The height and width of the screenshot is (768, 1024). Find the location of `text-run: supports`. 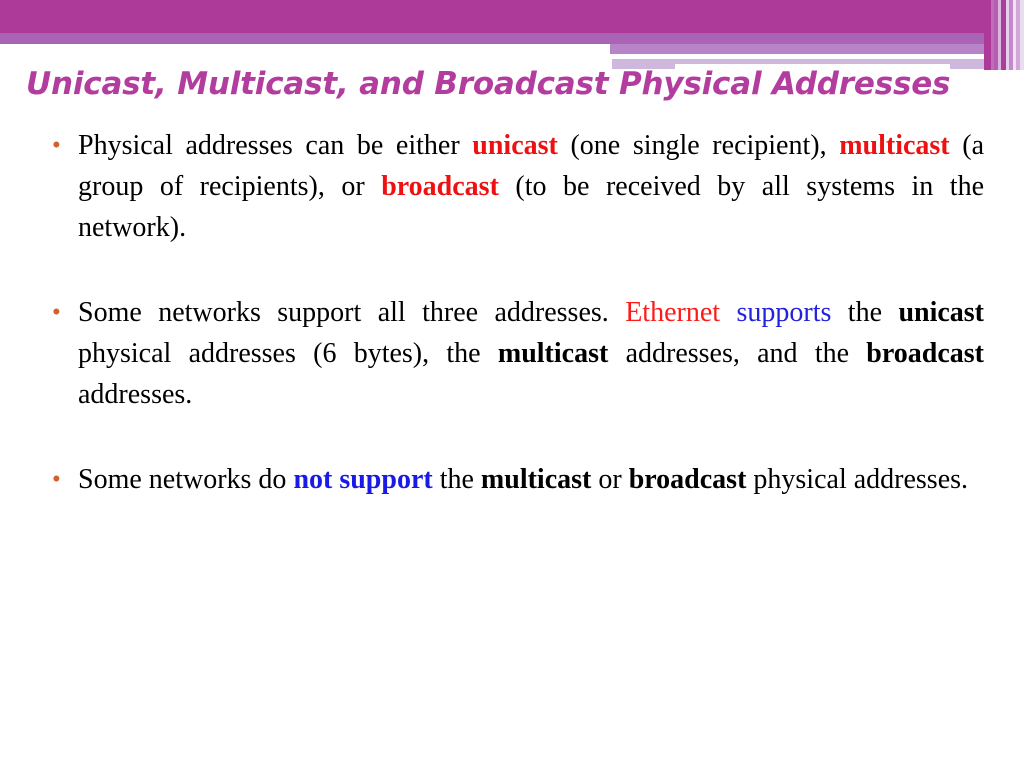

text-run: supports is located at coordinates (784, 312).